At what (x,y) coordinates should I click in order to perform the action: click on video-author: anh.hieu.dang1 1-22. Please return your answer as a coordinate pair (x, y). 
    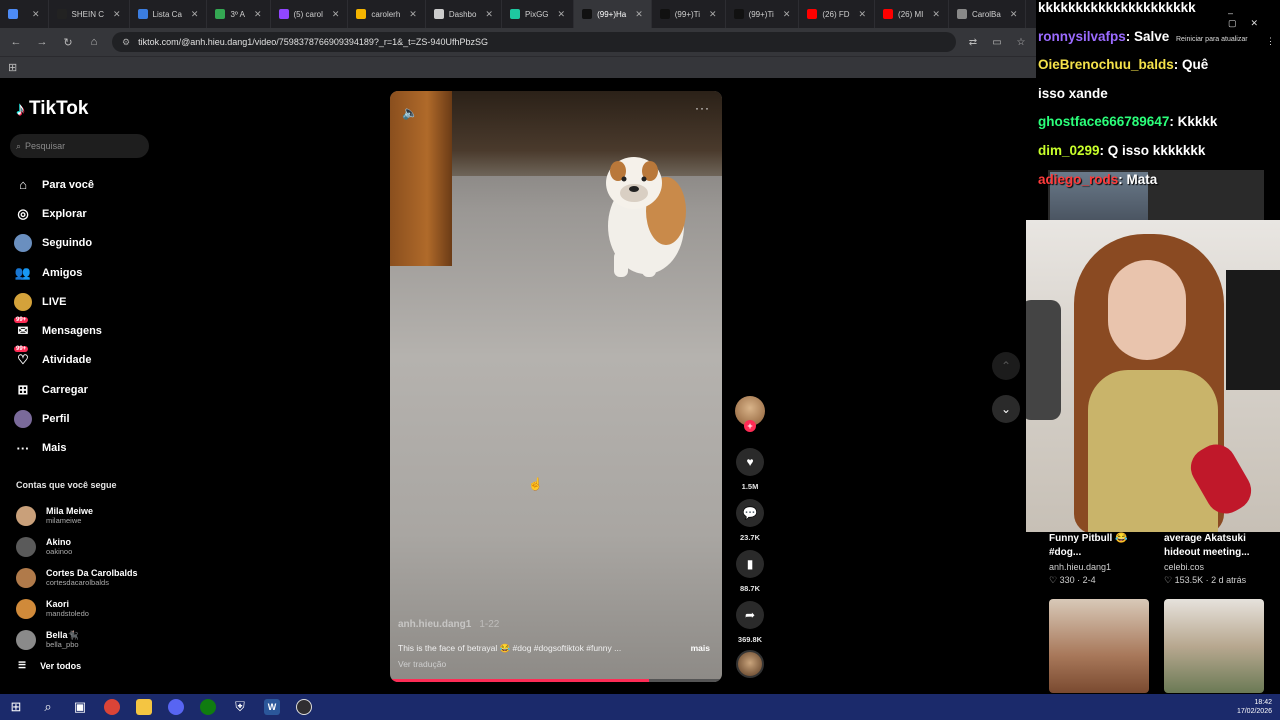
    Looking at the image, I should click on (448, 624).